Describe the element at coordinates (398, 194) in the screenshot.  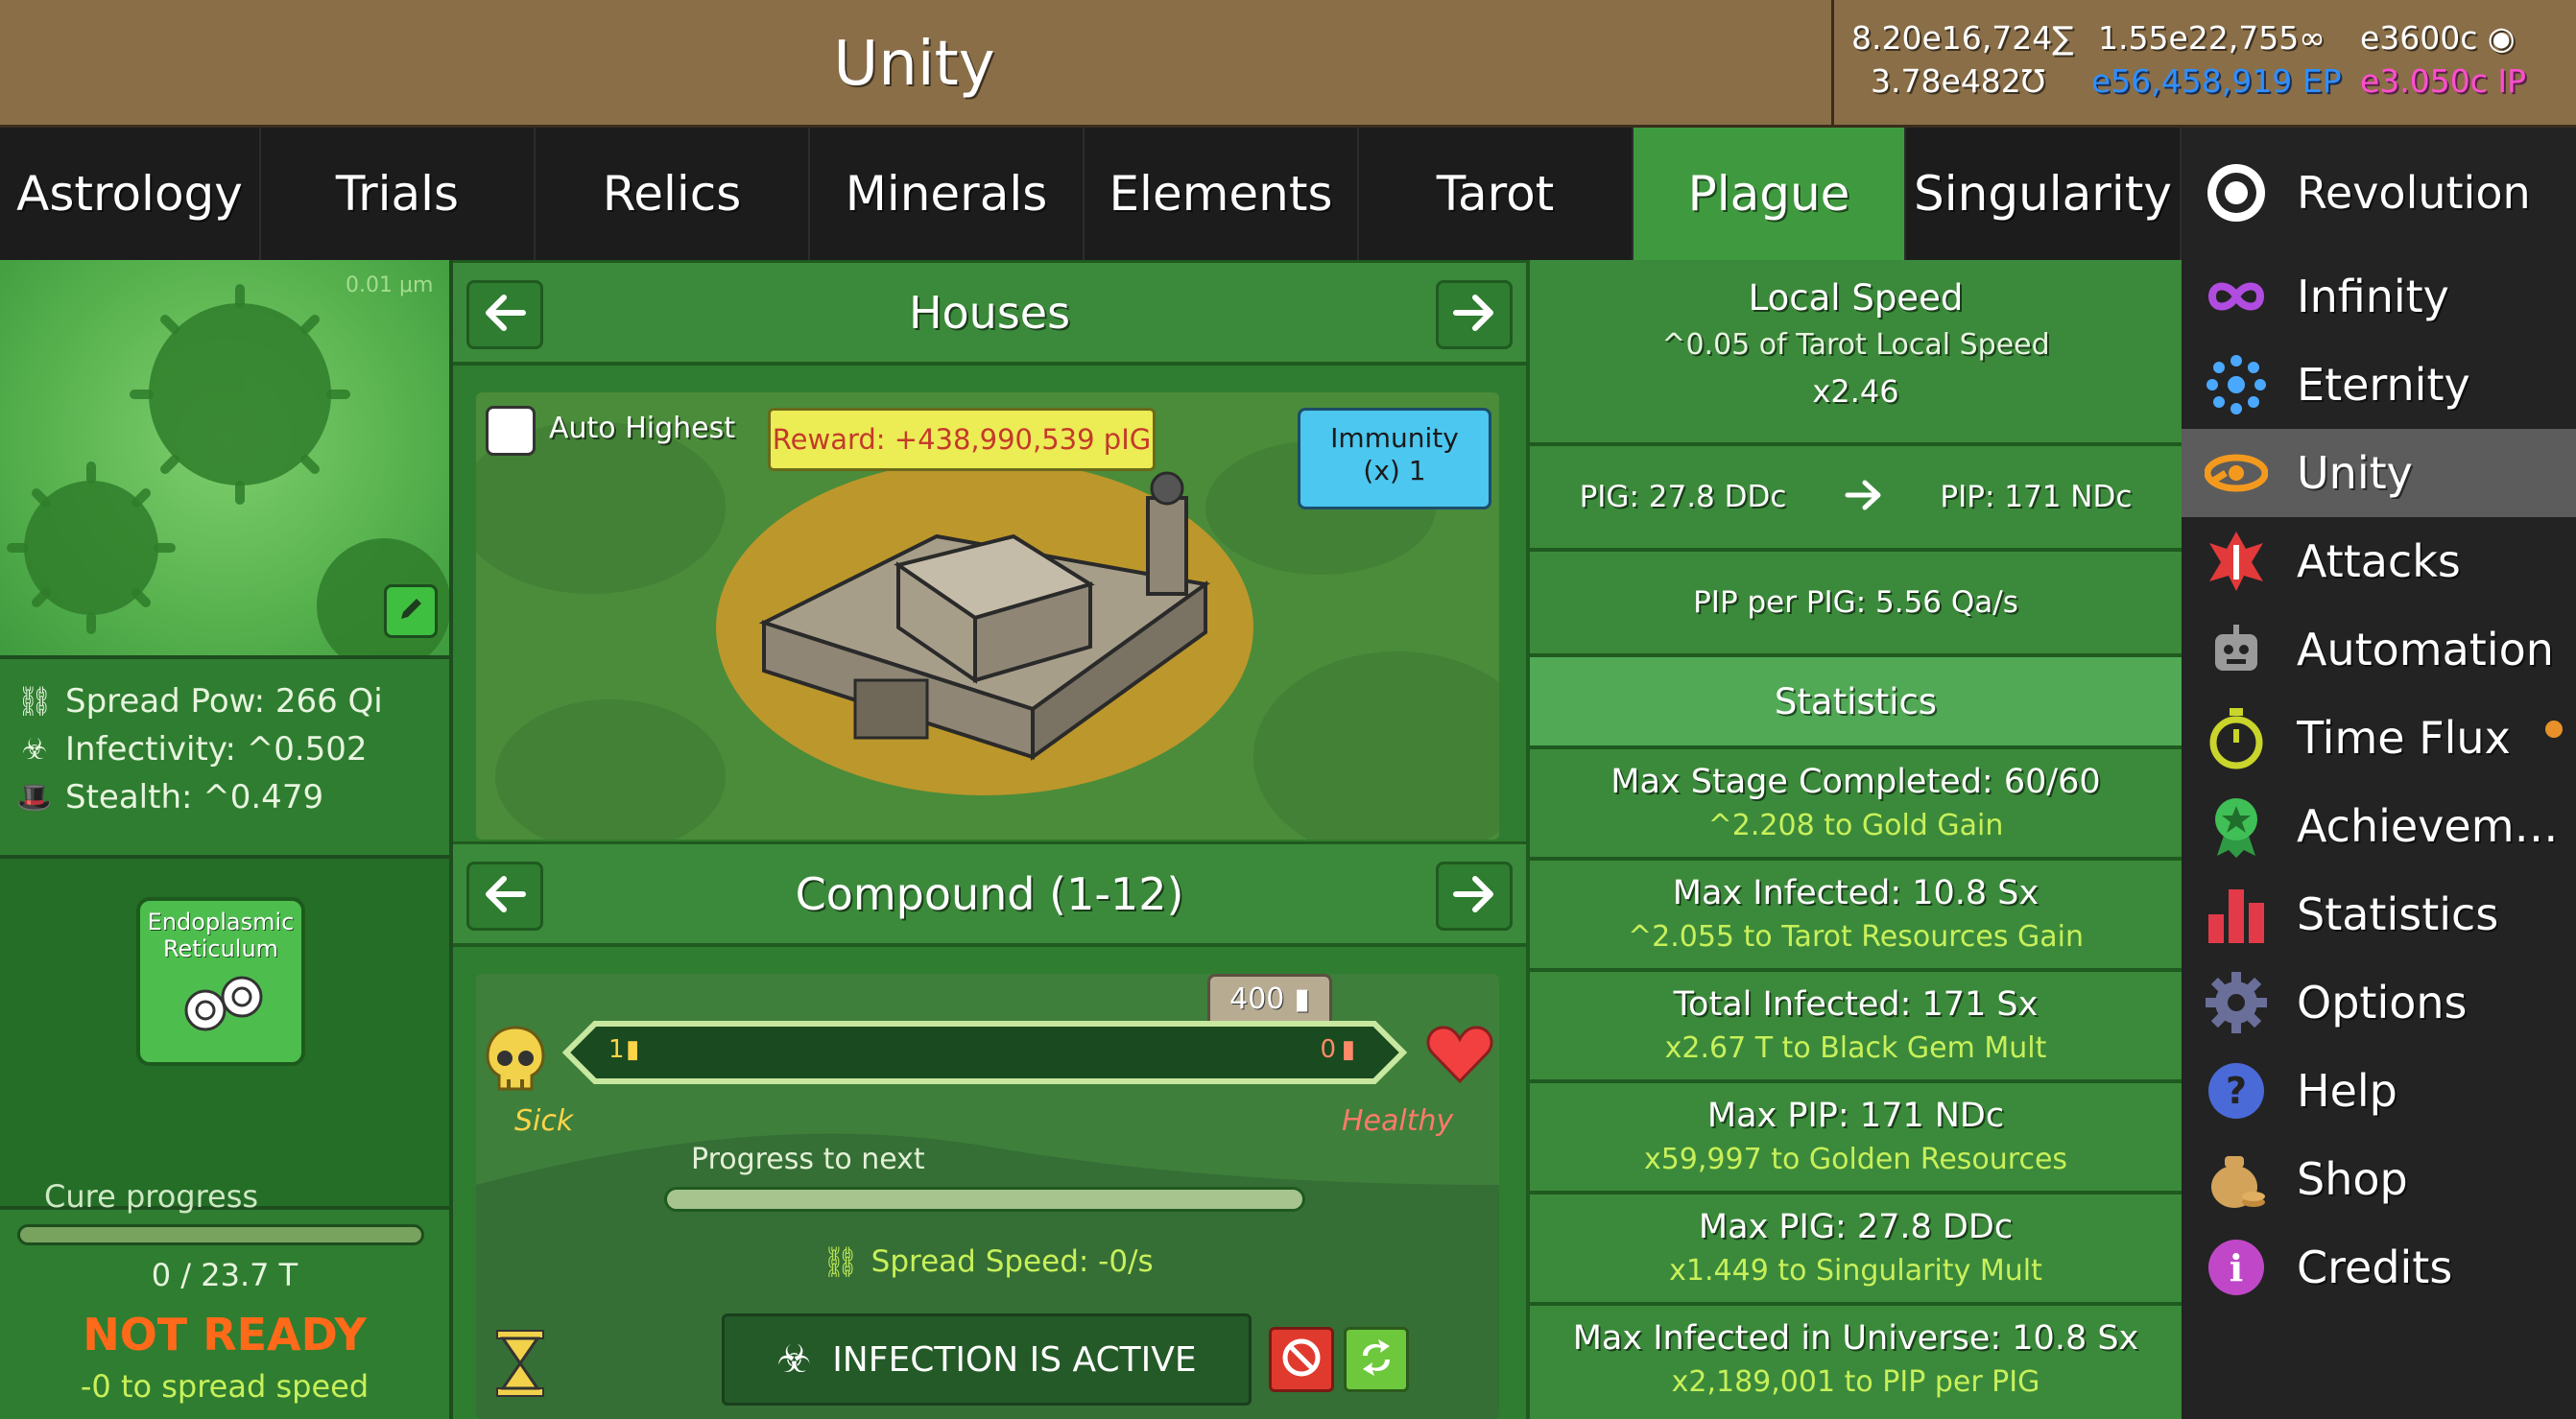
I see `tab-trials: Trials` at that location.